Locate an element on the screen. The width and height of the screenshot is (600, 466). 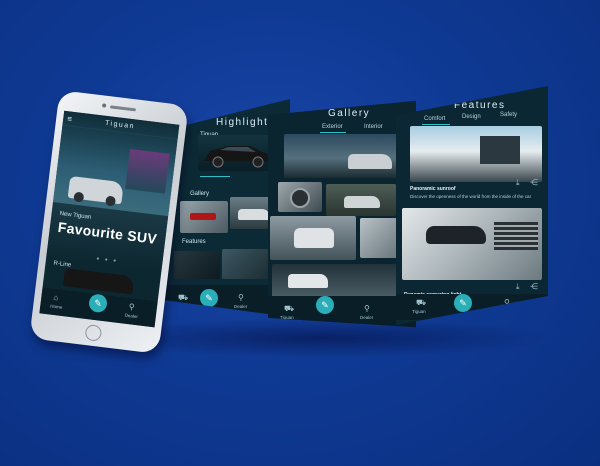
headlight-shape is located at coordinates (456, 235).